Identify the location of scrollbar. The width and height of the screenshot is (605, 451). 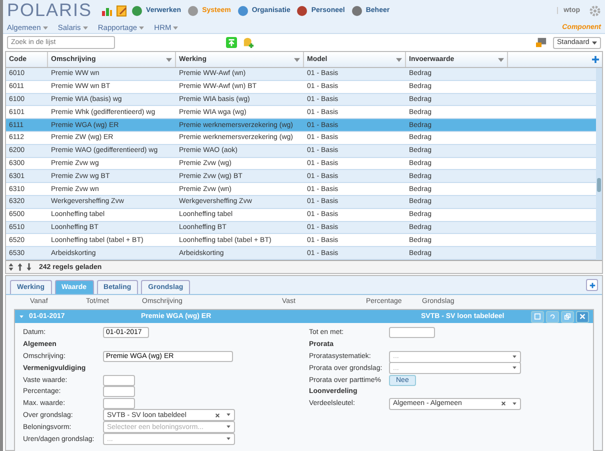
(599, 164).